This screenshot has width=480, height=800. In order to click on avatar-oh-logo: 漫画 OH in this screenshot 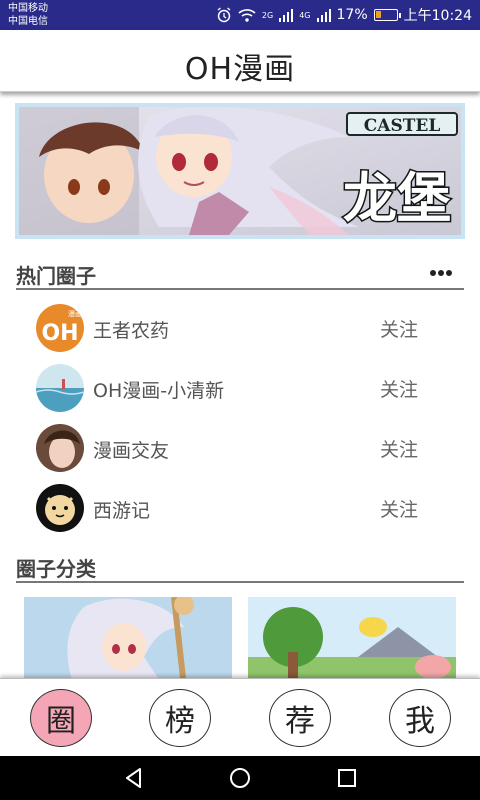, I will do `click(60, 328)`.